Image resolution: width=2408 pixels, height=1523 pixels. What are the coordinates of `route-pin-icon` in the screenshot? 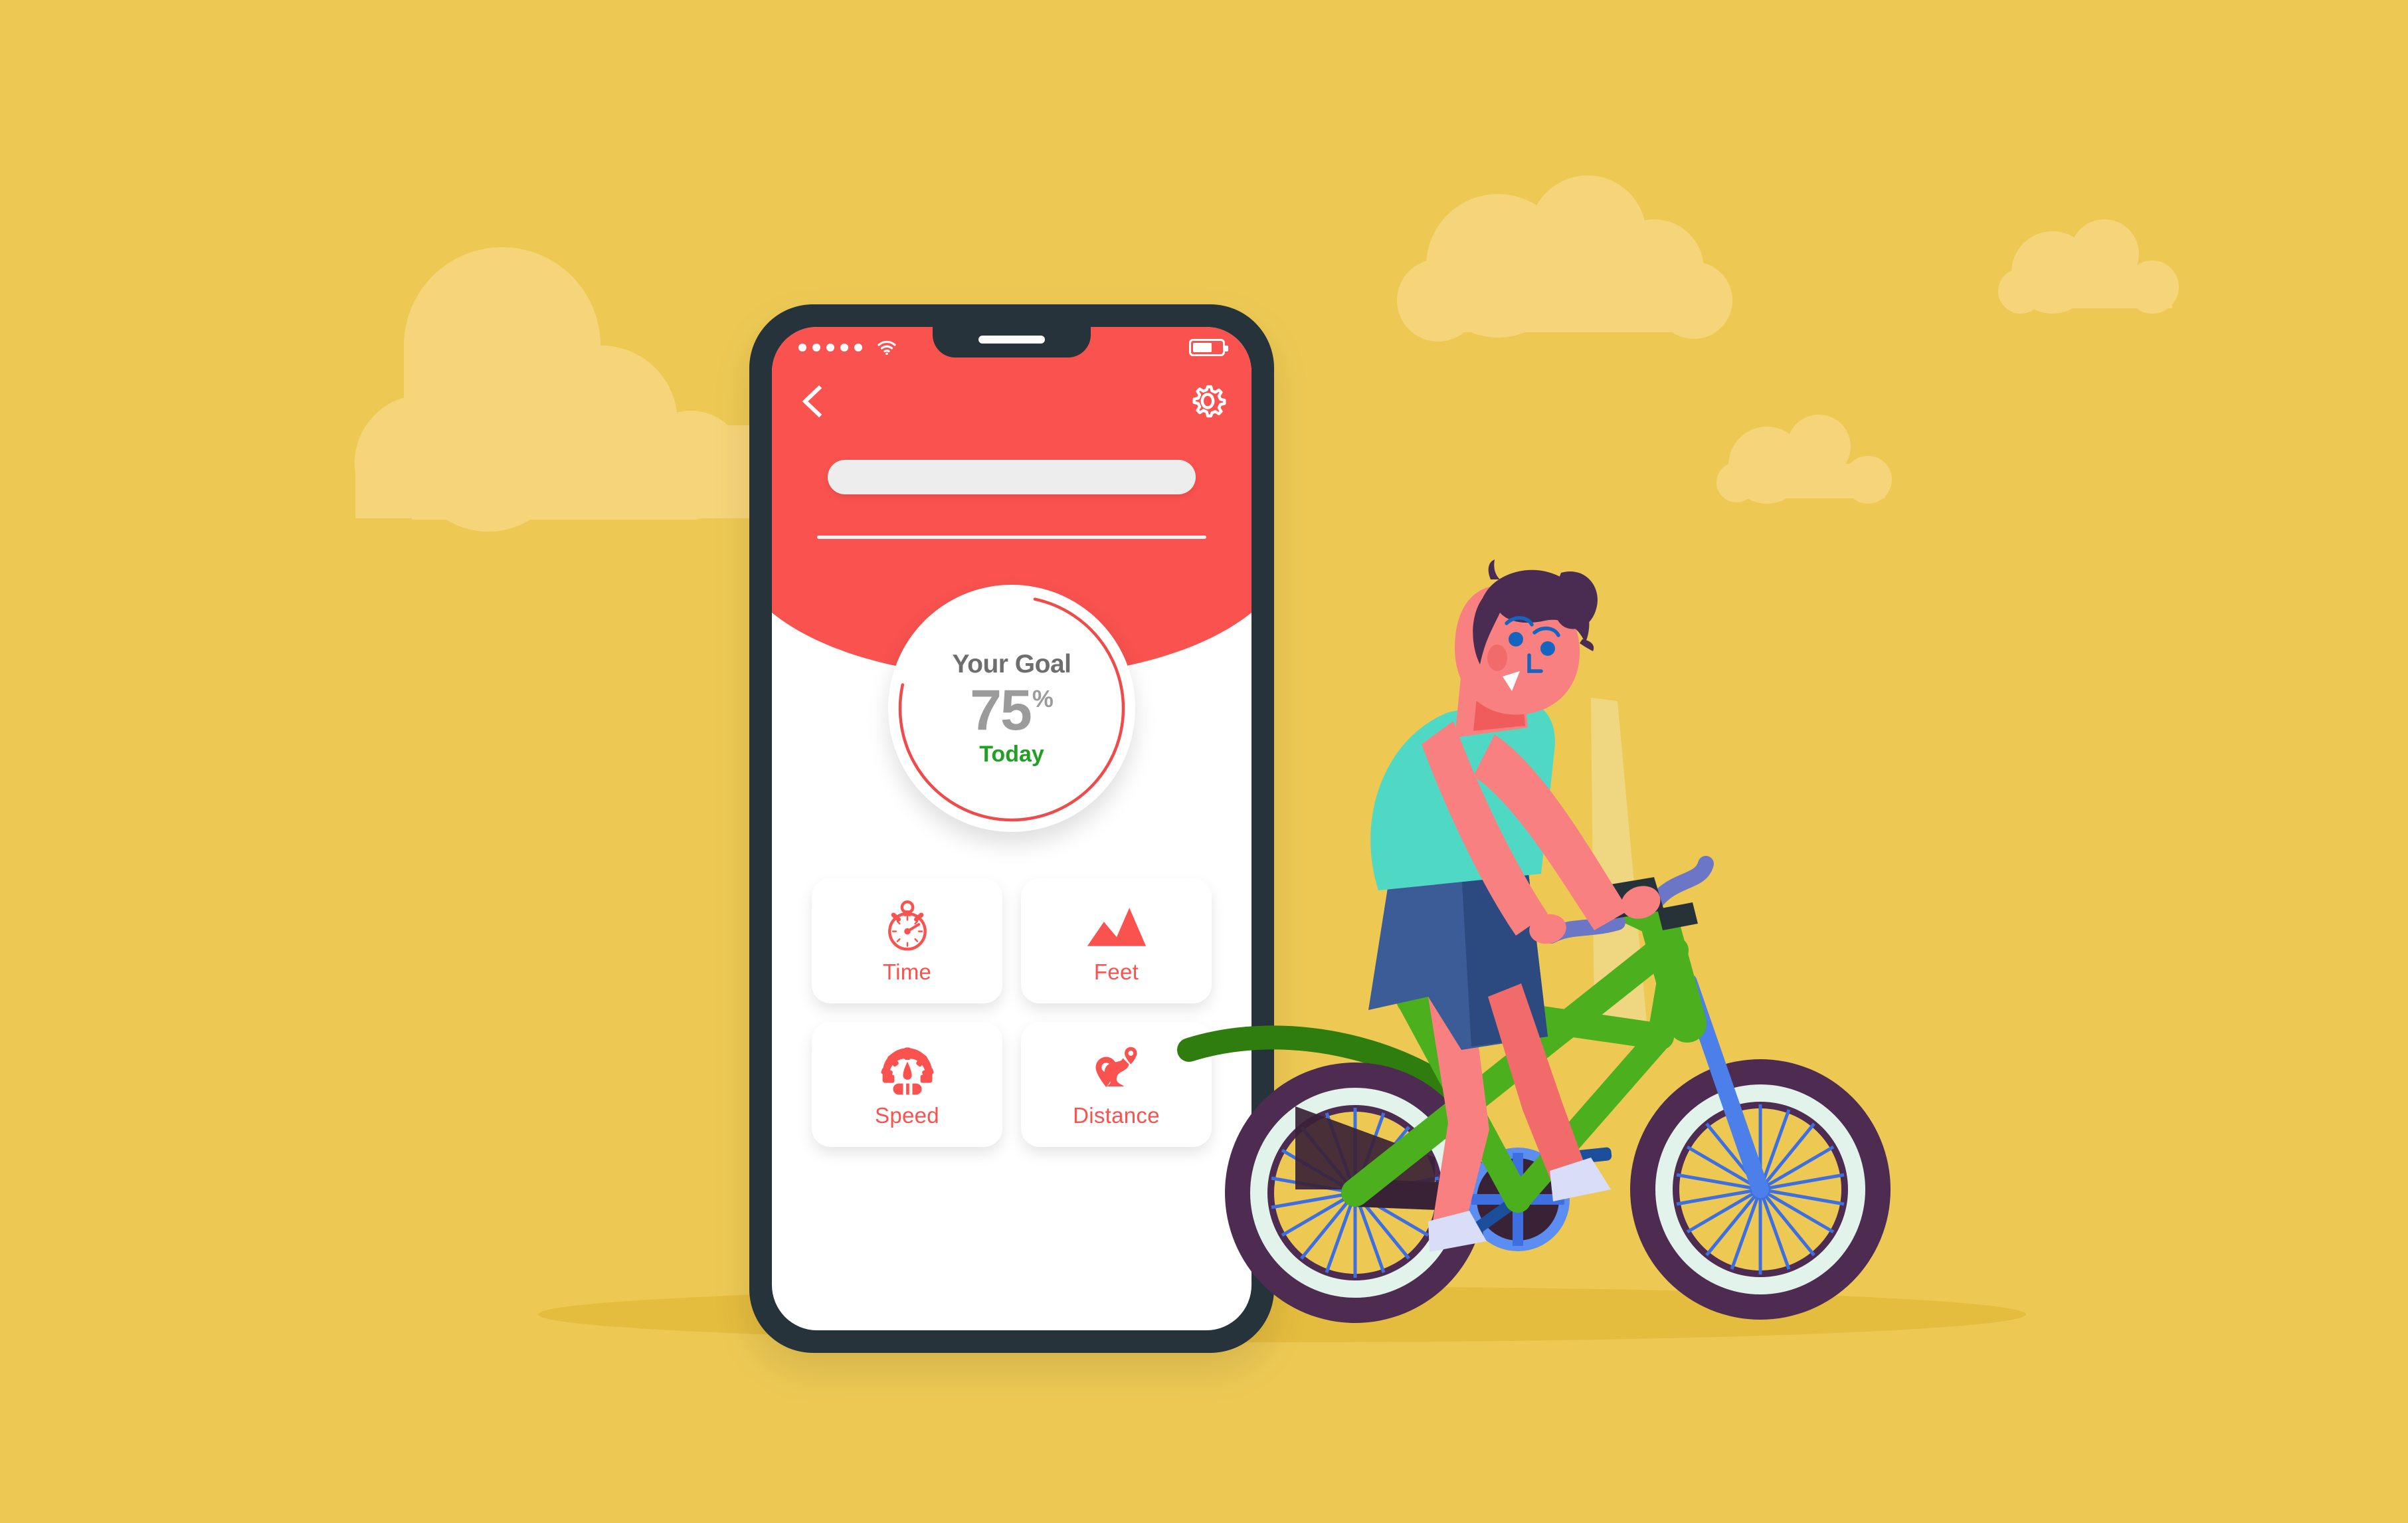 It's located at (1116, 1070).